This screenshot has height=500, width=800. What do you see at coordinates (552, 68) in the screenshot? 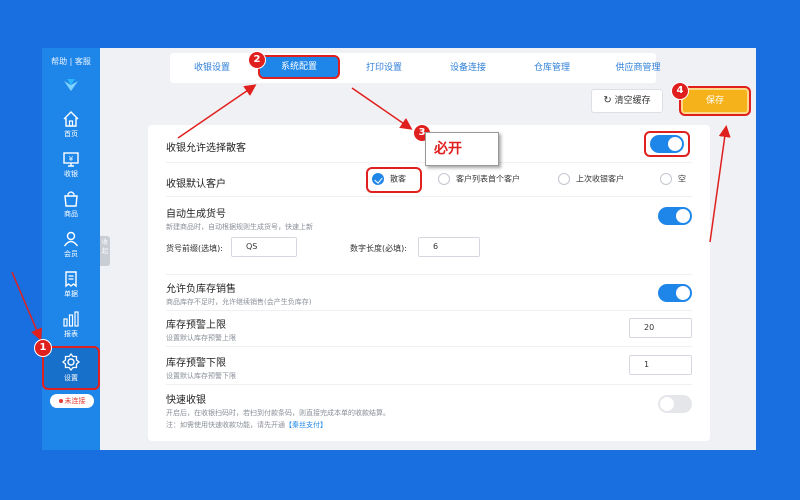
I see `tab-warehouse-management: 仓库管理` at bounding box center [552, 68].